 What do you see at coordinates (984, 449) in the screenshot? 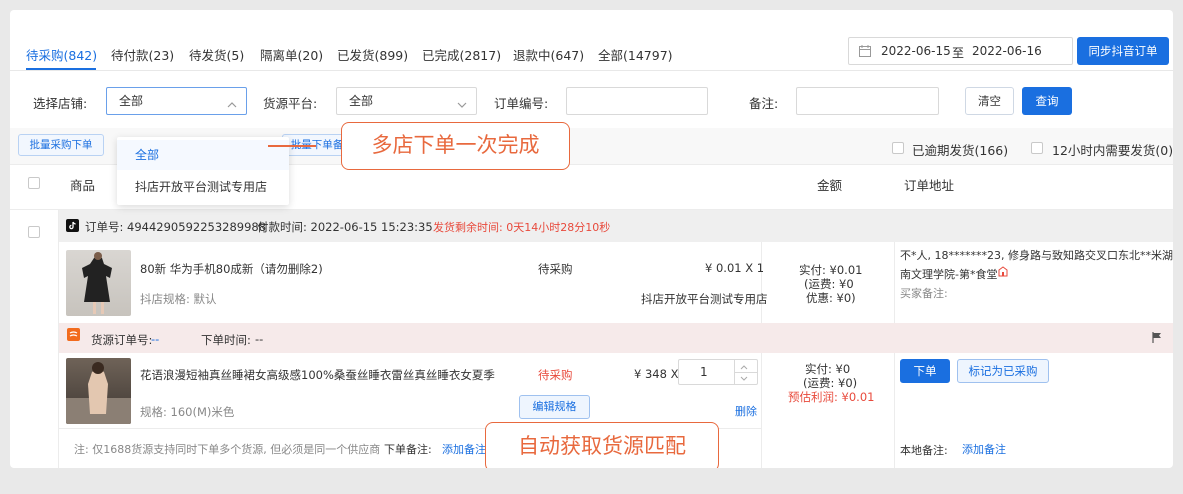
I see `add-local-remark-link: 添加备注` at bounding box center [984, 449].